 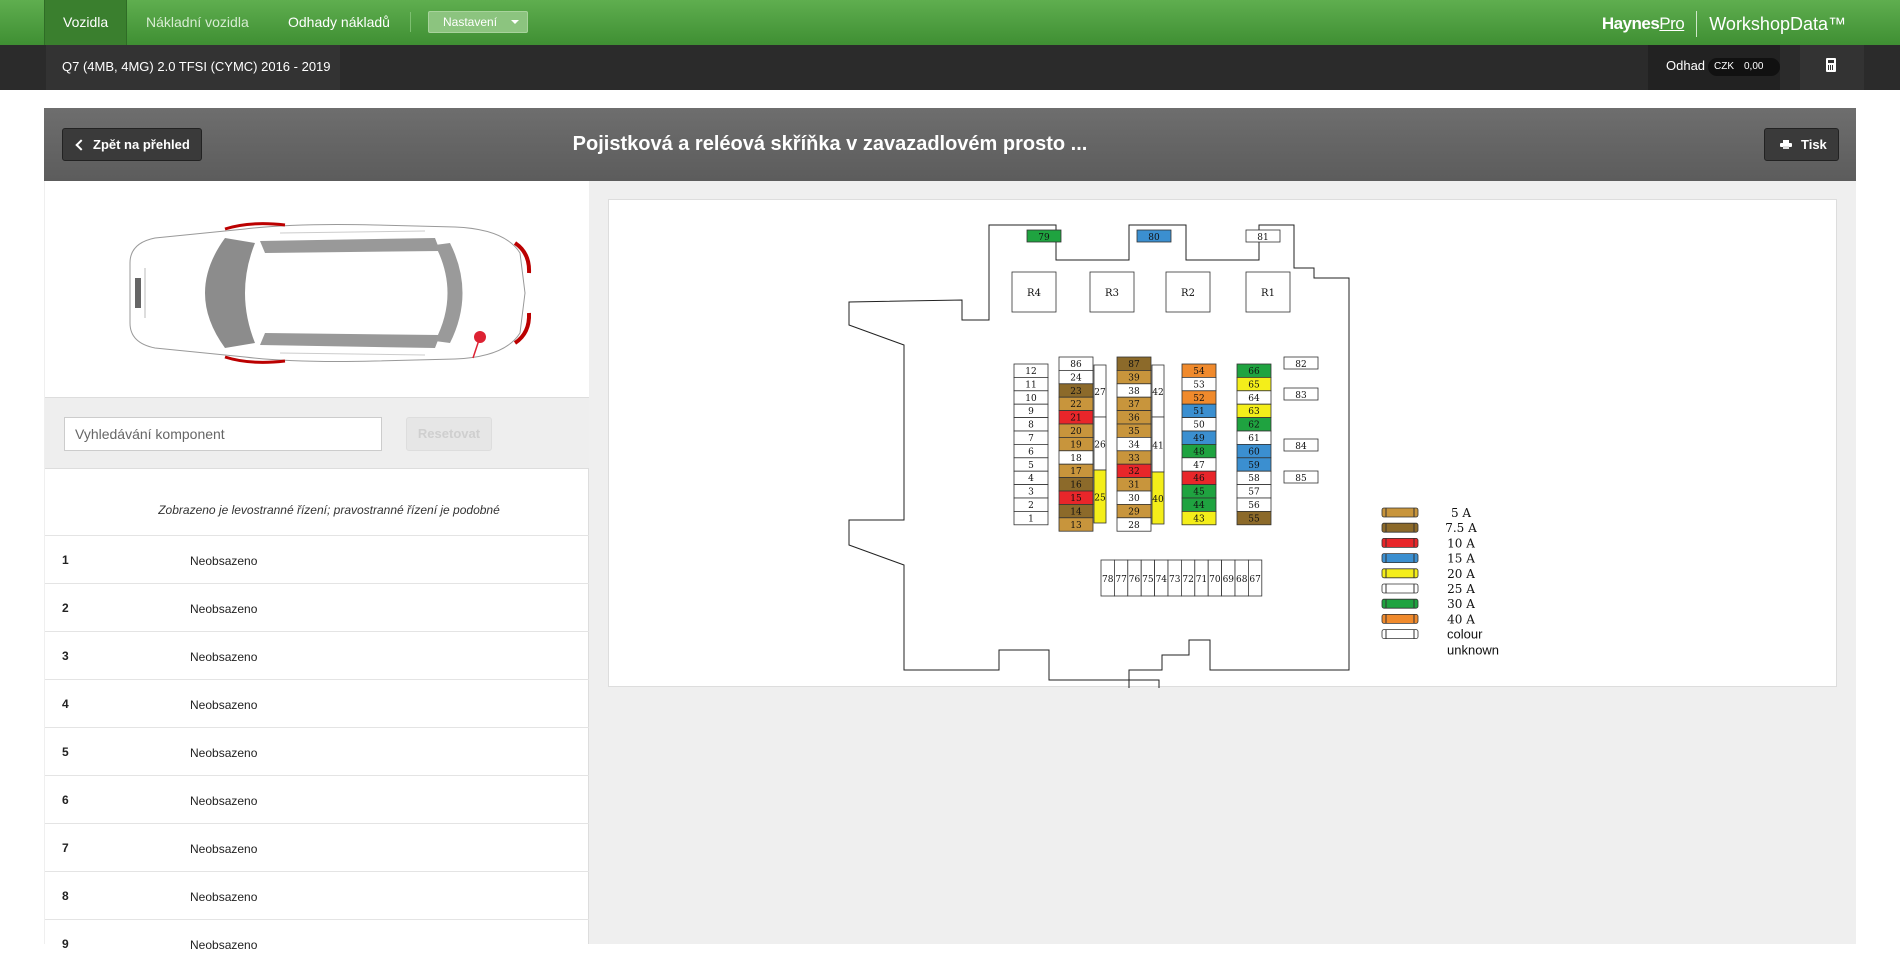 I want to click on settings-label: Nastavení, so click(x=470, y=22).